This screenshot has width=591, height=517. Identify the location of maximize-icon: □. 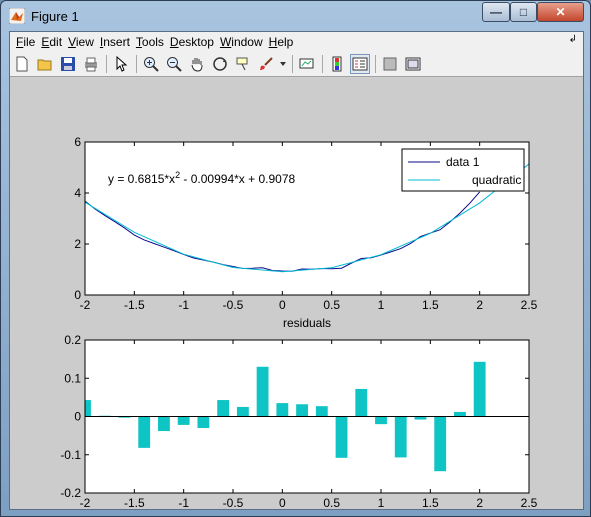
(523, 12).